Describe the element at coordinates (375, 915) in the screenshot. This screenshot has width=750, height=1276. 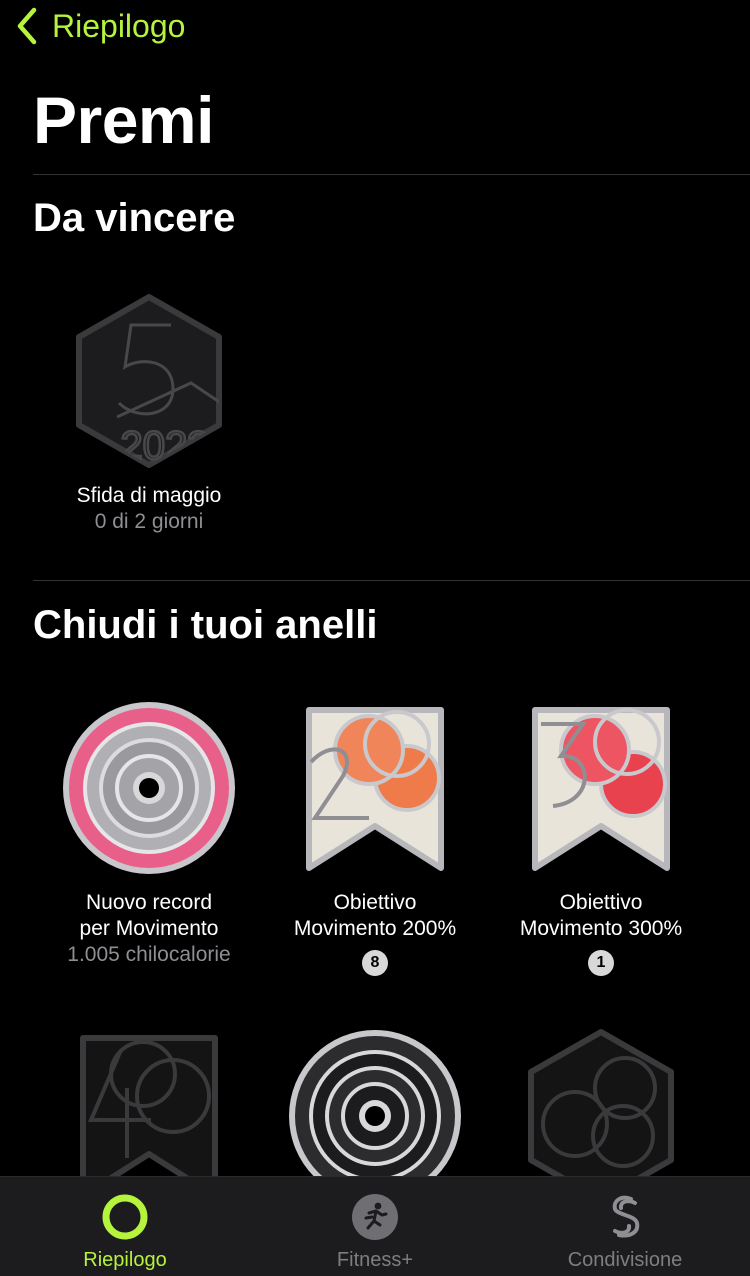
I see `award-name: Obiettivo Movimento 200%` at that location.